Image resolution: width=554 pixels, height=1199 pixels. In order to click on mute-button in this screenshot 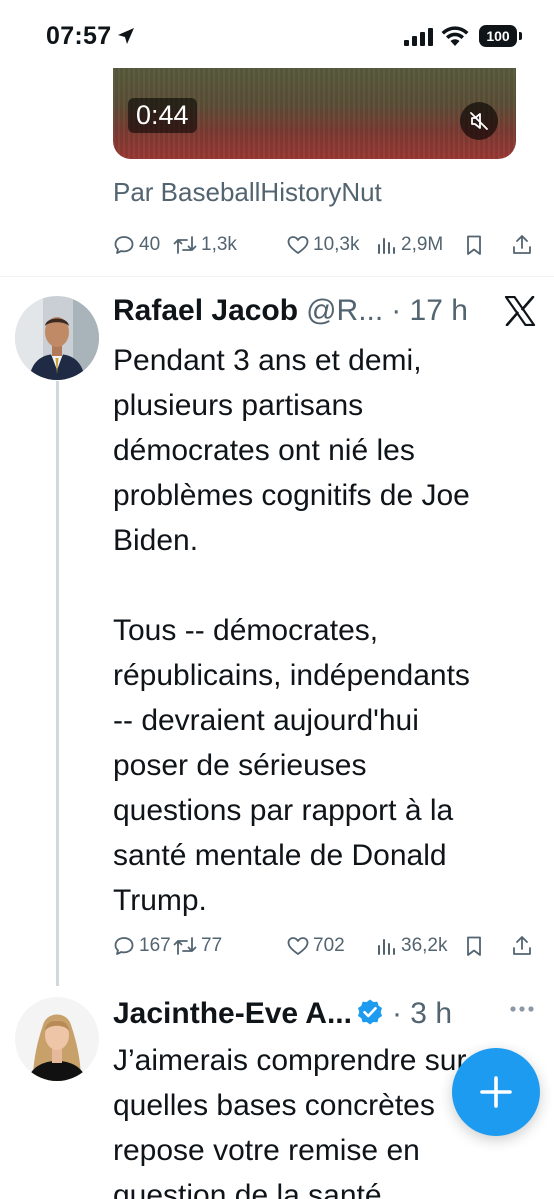, I will do `click(479, 121)`.